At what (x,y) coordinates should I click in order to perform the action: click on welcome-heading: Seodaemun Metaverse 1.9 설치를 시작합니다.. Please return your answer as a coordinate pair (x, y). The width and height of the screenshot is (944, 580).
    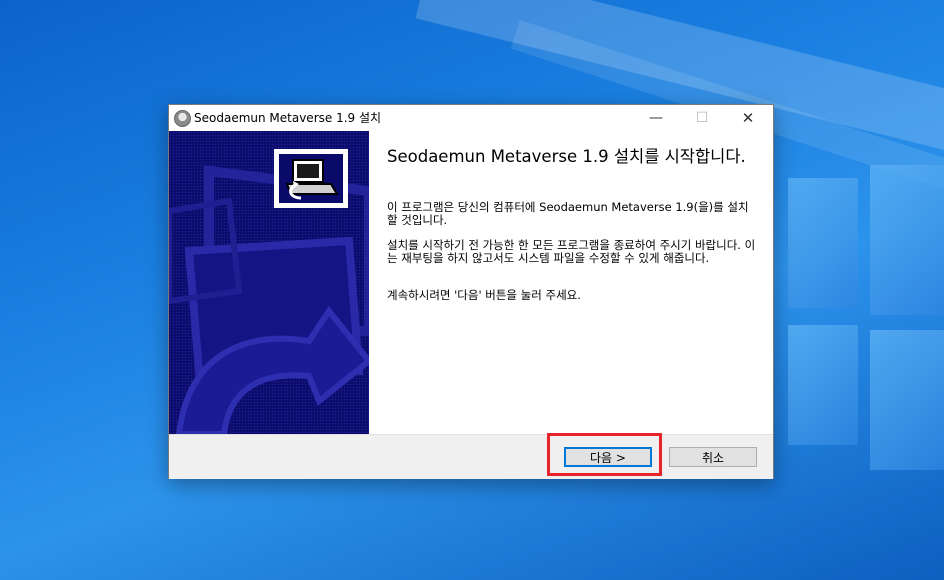
    Looking at the image, I should click on (566, 156).